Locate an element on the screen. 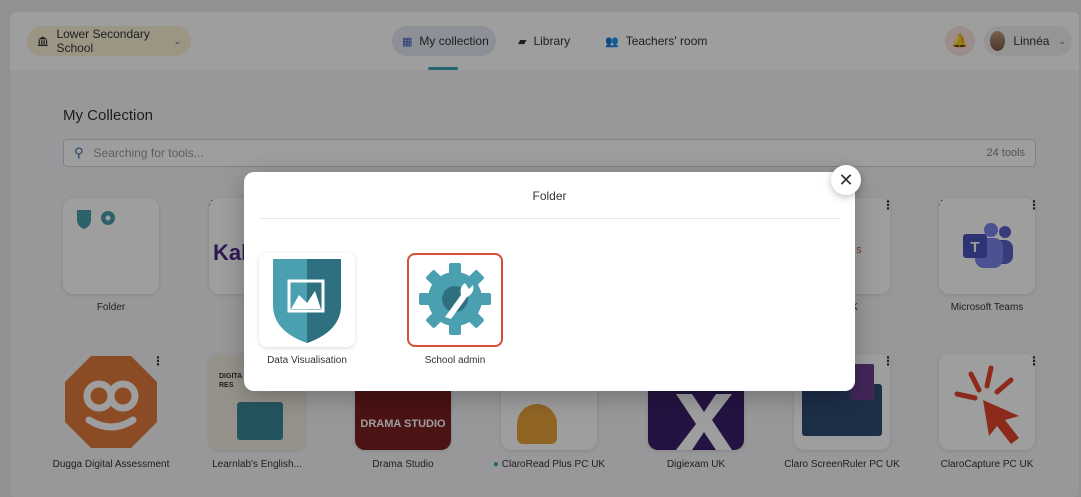 The image size is (1081, 497). gear-wrench-icon is located at coordinates (455, 299).